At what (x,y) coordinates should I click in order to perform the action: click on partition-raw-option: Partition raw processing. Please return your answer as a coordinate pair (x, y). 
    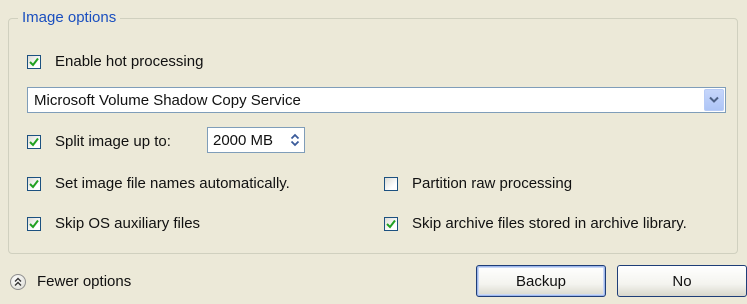
    Looking at the image, I should click on (478, 183).